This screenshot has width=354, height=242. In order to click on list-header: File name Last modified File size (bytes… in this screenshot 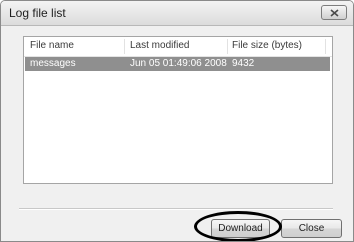, I will do `click(178, 47)`.